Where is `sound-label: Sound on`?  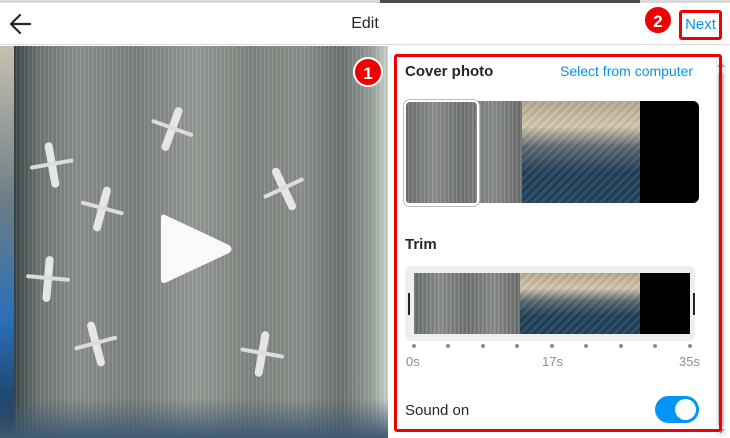
sound-label: Sound on is located at coordinates (437, 410).